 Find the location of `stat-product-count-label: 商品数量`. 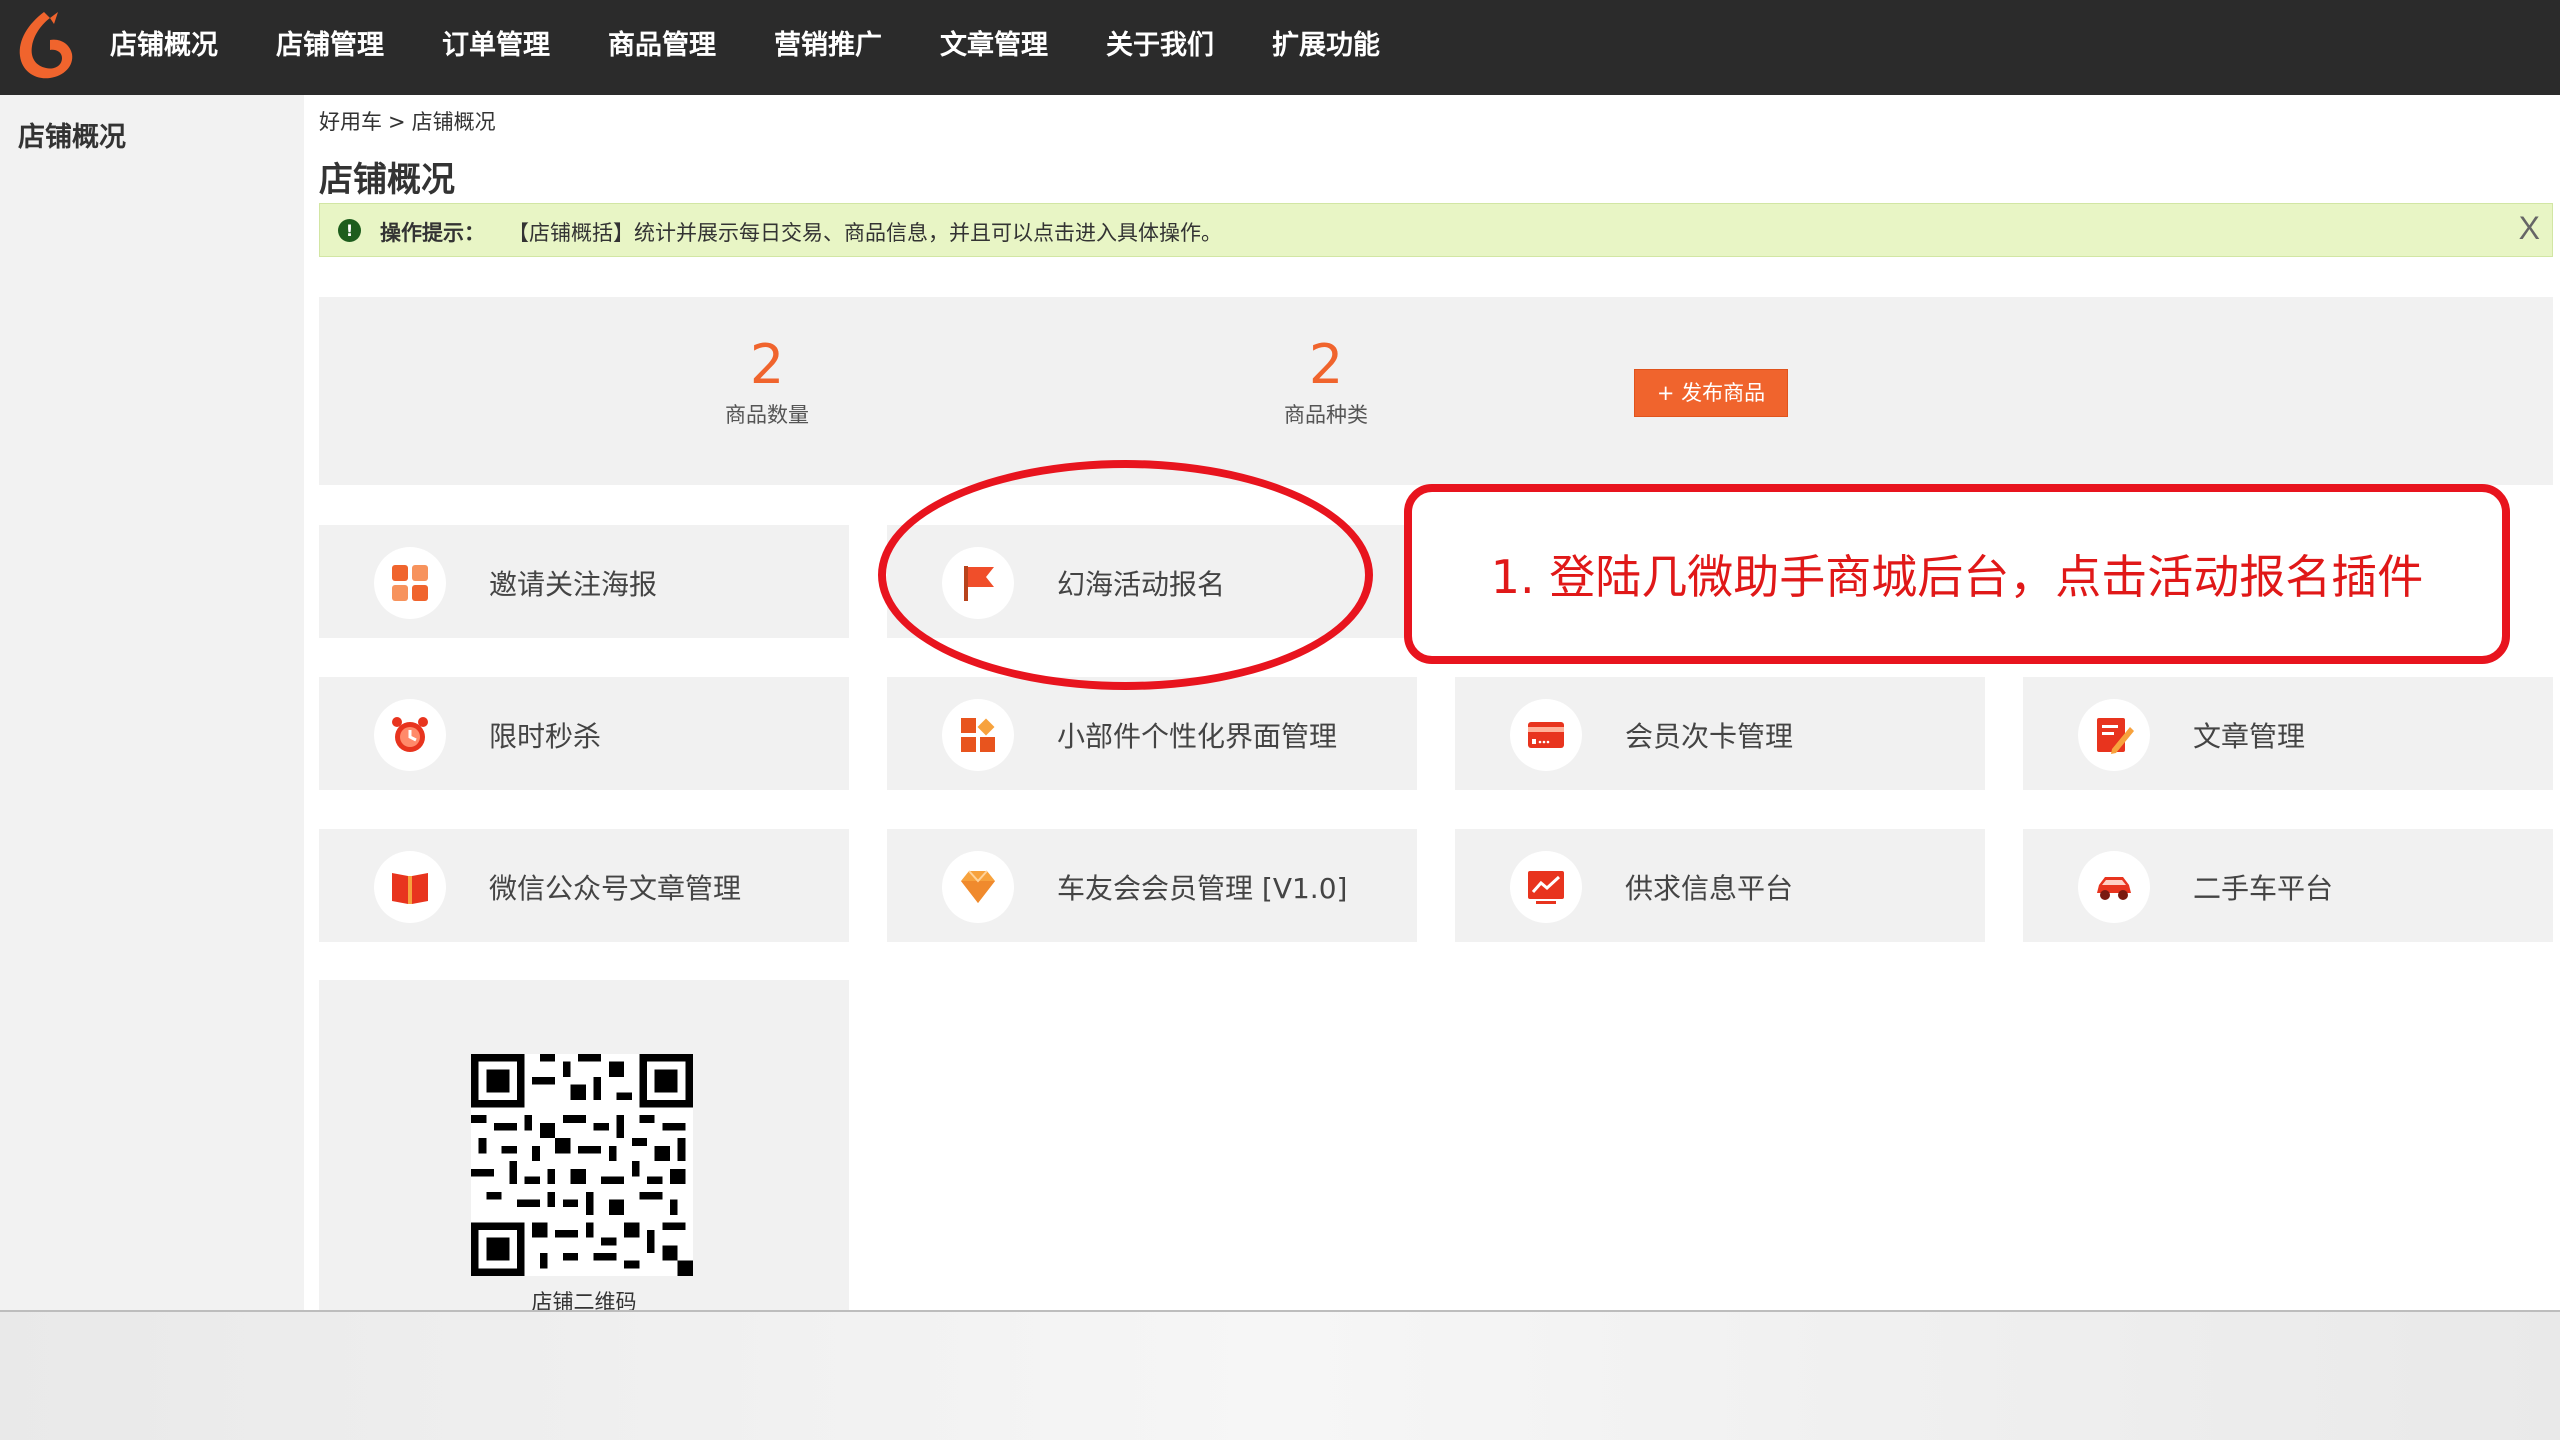

stat-product-count-label: 商品数量 is located at coordinates (767, 415).